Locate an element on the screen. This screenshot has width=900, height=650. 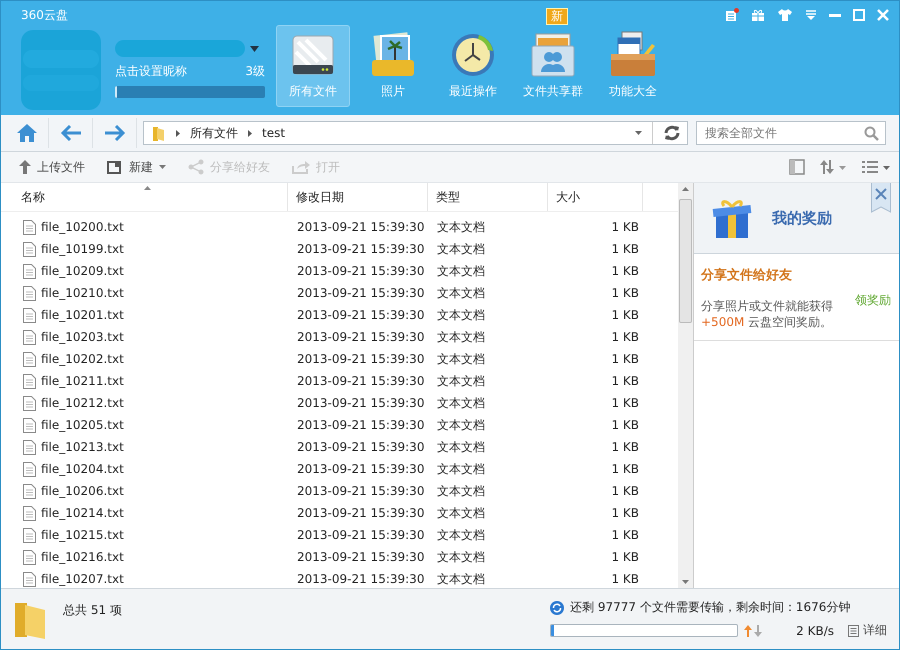
address-bar: 所有文件 test is located at coordinates (415, 133).